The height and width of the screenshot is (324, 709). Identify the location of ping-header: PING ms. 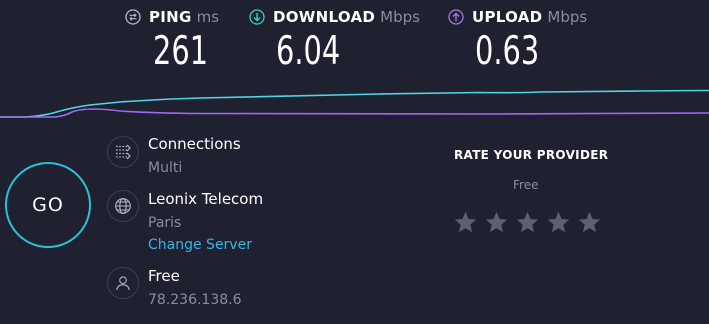
(172, 17).